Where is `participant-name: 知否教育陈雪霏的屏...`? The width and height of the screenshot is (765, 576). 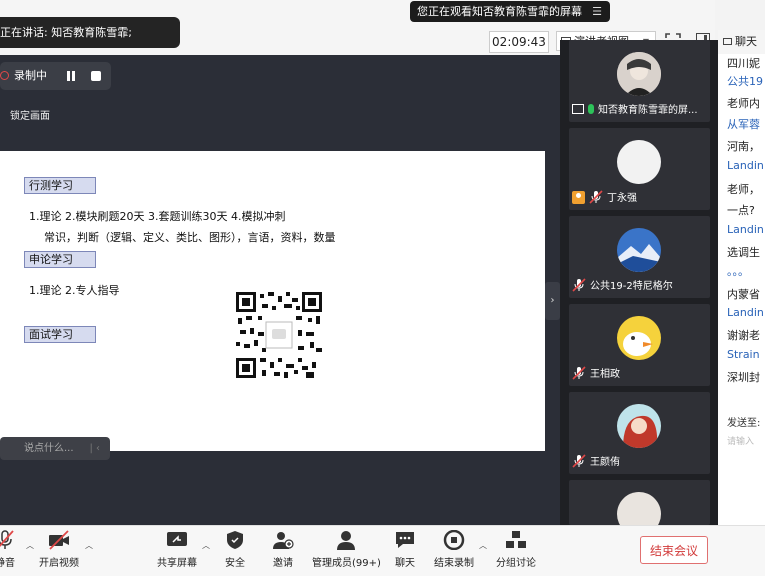 participant-name: 知否教育陈雪霏的屏... is located at coordinates (648, 110).